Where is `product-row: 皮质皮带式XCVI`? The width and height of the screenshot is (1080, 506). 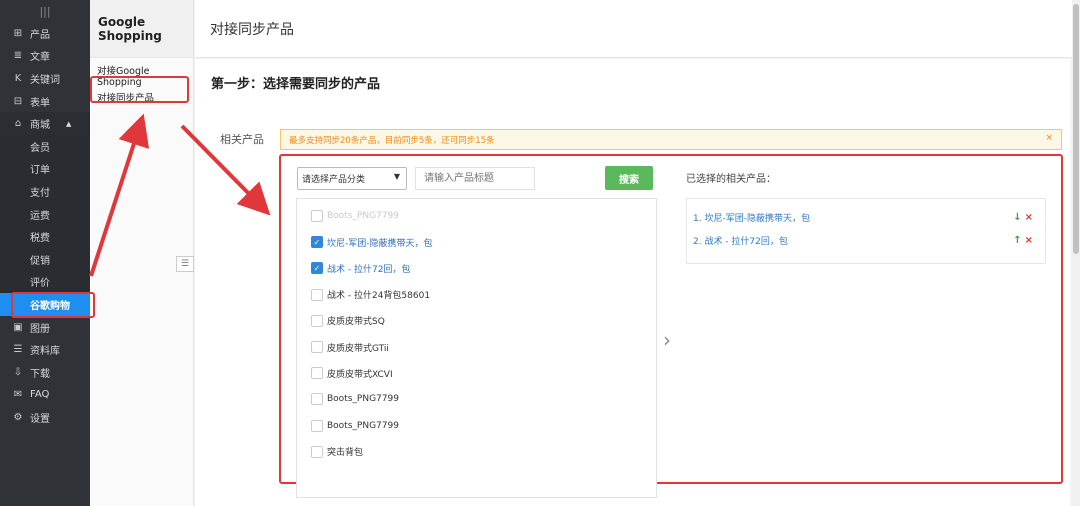 product-row: 皮质皮带式XCVI is located at coordinates (352, 373).